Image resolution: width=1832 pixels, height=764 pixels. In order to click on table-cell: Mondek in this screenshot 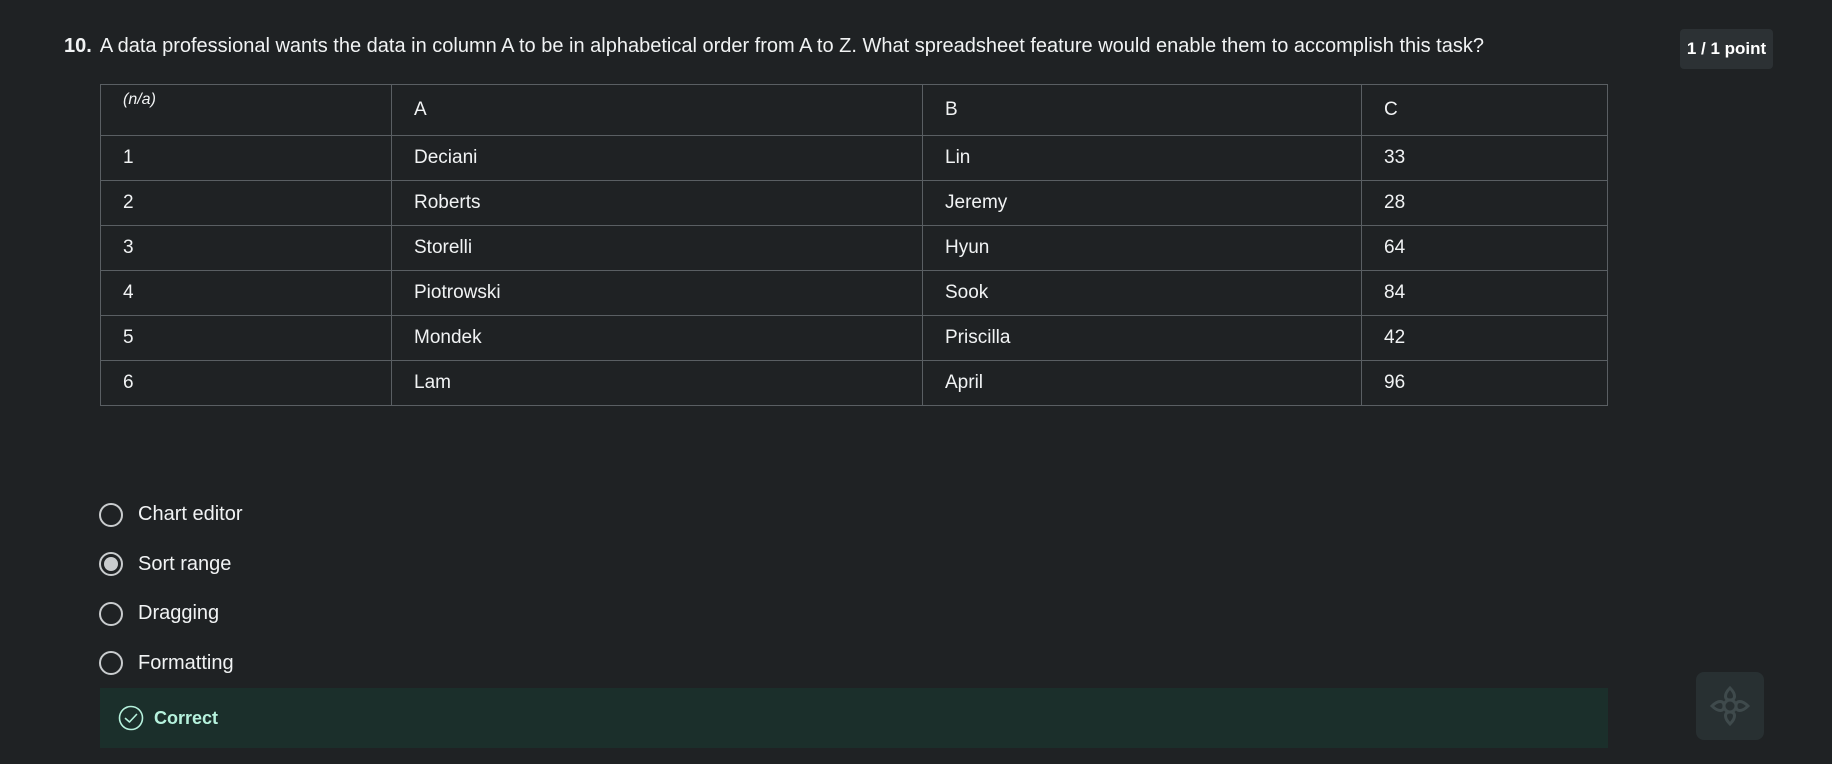, I will do `click(657, 338)`.